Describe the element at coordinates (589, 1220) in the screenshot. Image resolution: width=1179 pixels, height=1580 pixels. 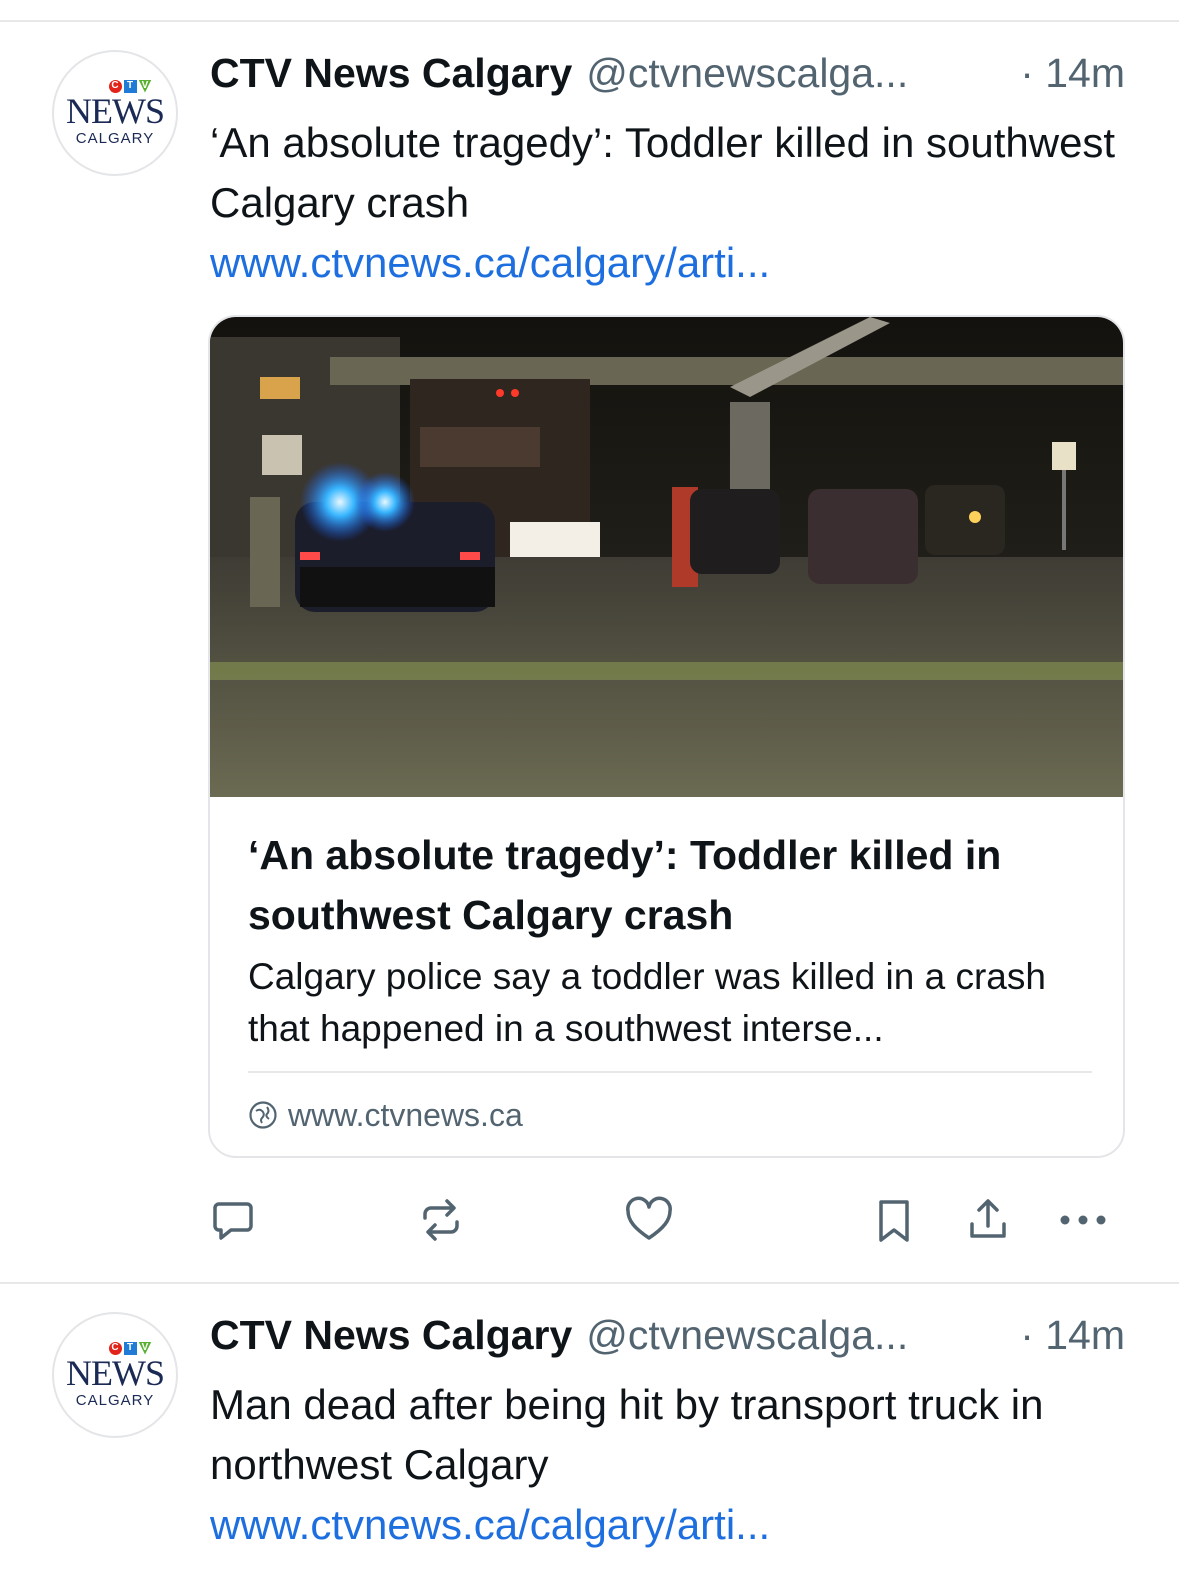
I see `post-actions` at that location.